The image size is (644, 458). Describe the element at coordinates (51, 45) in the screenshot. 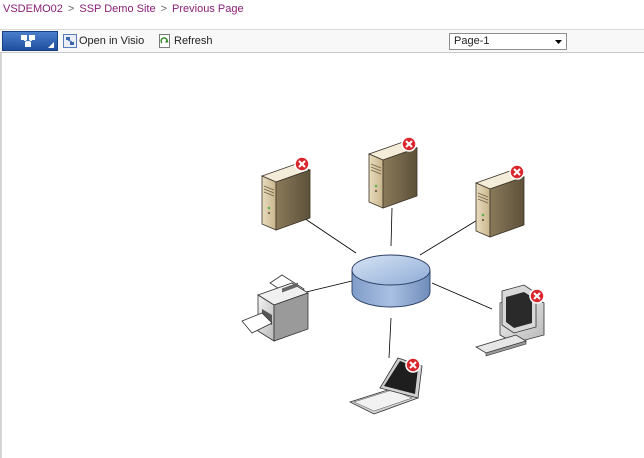

I see `dropdown-arrow-icon` at that location.